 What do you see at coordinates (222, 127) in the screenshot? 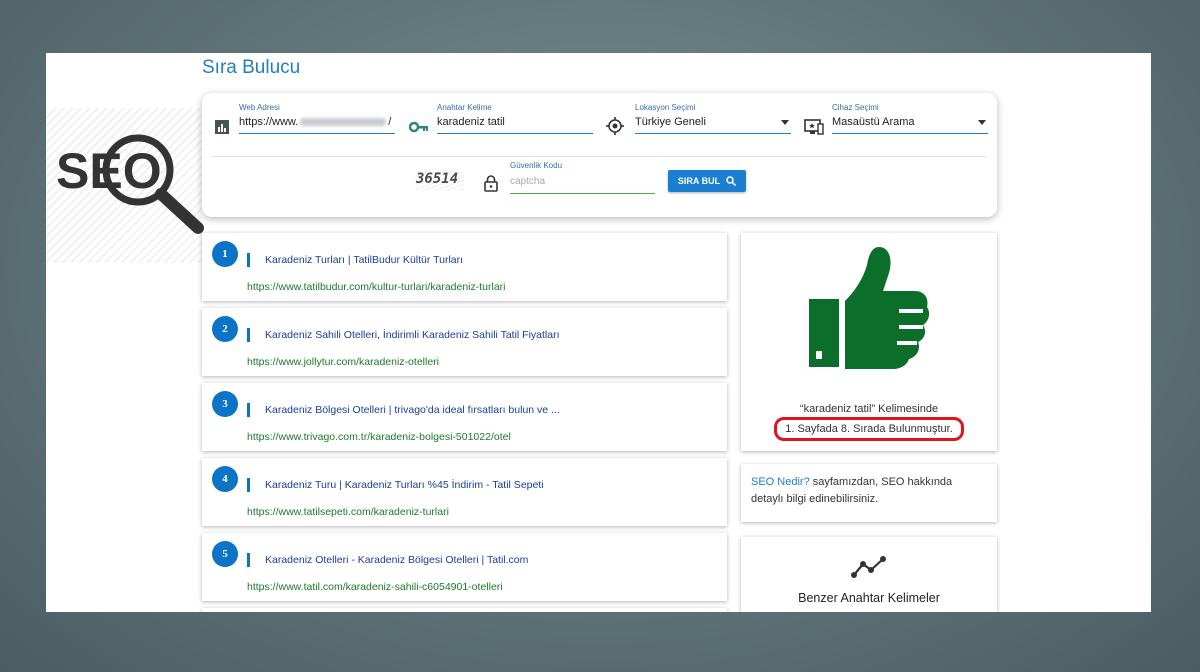
I see `bar-chart-icon` at bounding box center [222, 127].